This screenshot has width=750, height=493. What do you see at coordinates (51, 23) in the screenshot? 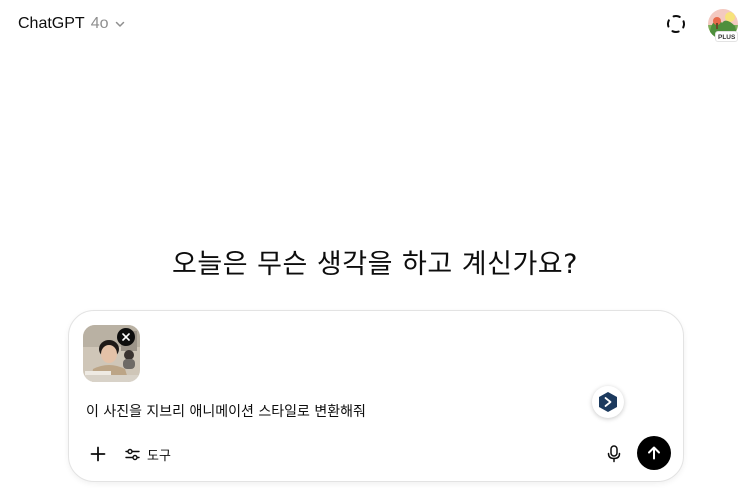
I see `model-name: ChatGPT` at bounding box center [51, 23].